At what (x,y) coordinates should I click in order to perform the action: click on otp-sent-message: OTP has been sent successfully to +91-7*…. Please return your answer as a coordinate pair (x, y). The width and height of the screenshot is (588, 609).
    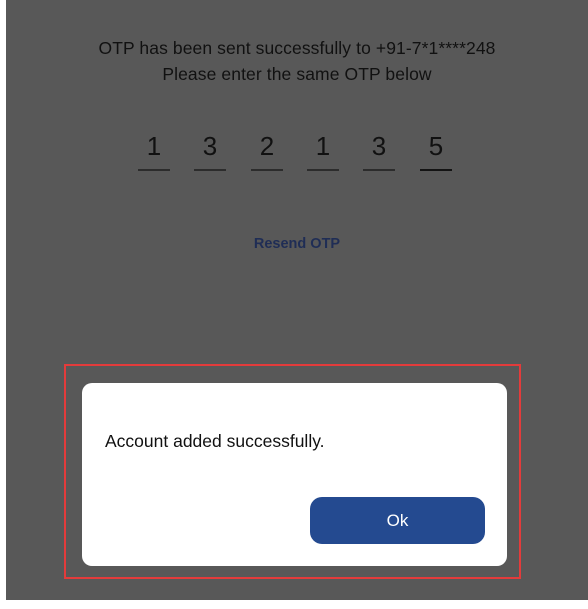
    Looking at the image, I should click on (297, 48).